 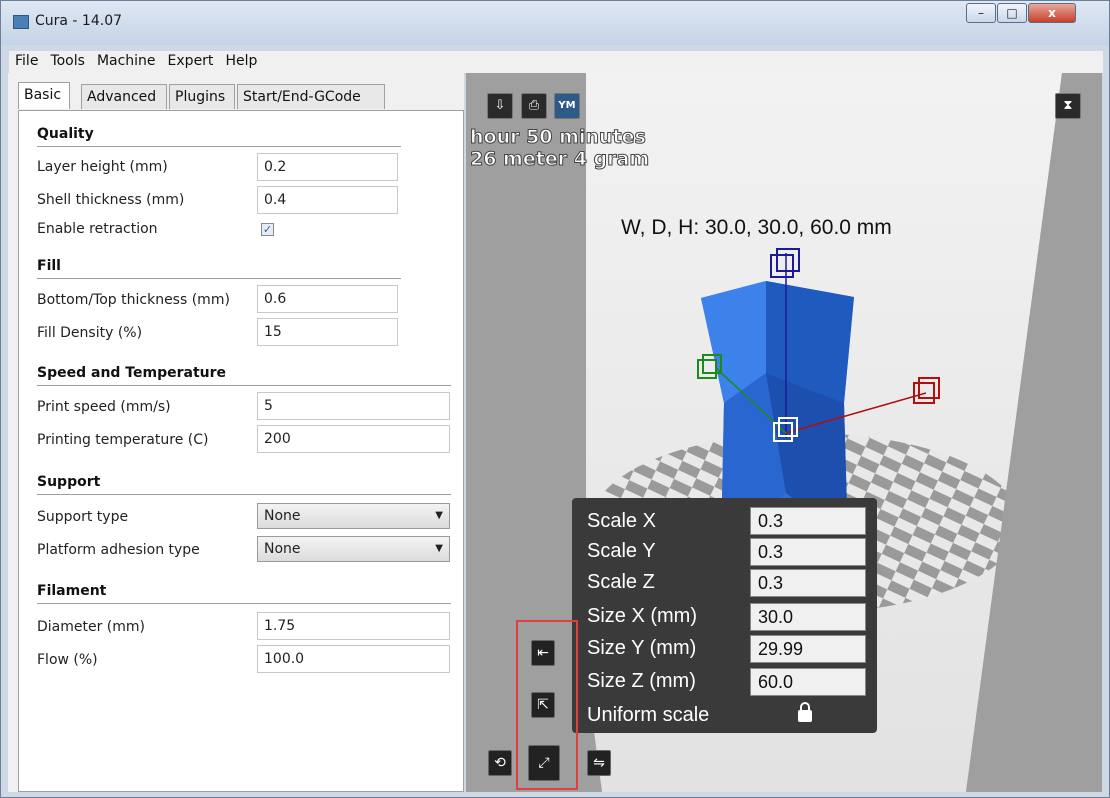 I want to click on menu-file: File, so click(x=26, y=60).